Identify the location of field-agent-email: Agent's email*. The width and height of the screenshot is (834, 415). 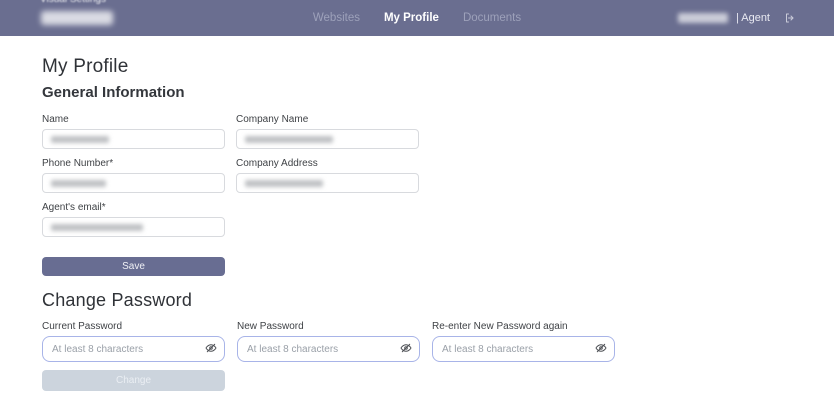
(133, 219).